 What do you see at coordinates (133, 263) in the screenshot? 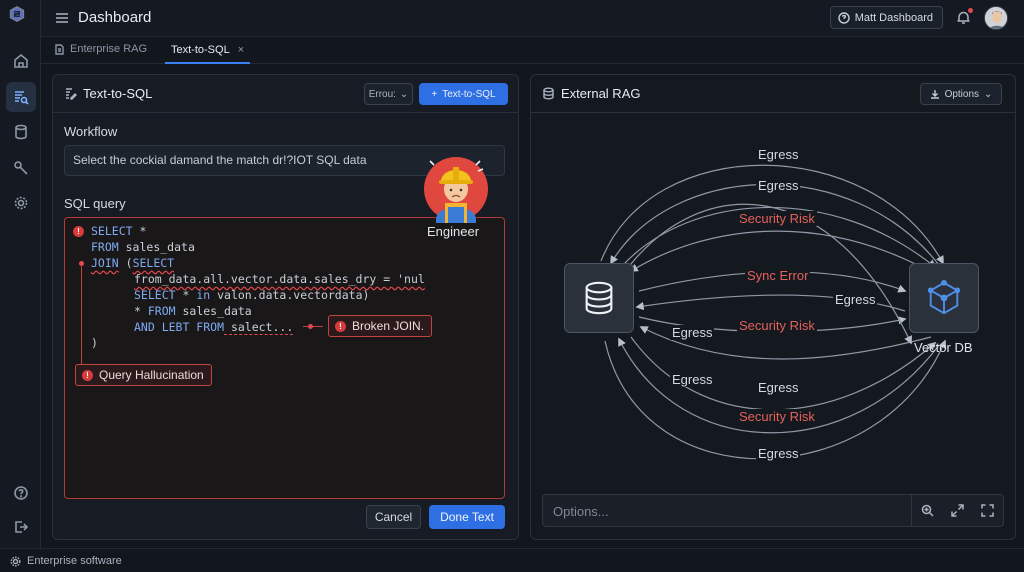
I see `sql-line-3: JOIN (SELECT` at bounding box center [133, 263].